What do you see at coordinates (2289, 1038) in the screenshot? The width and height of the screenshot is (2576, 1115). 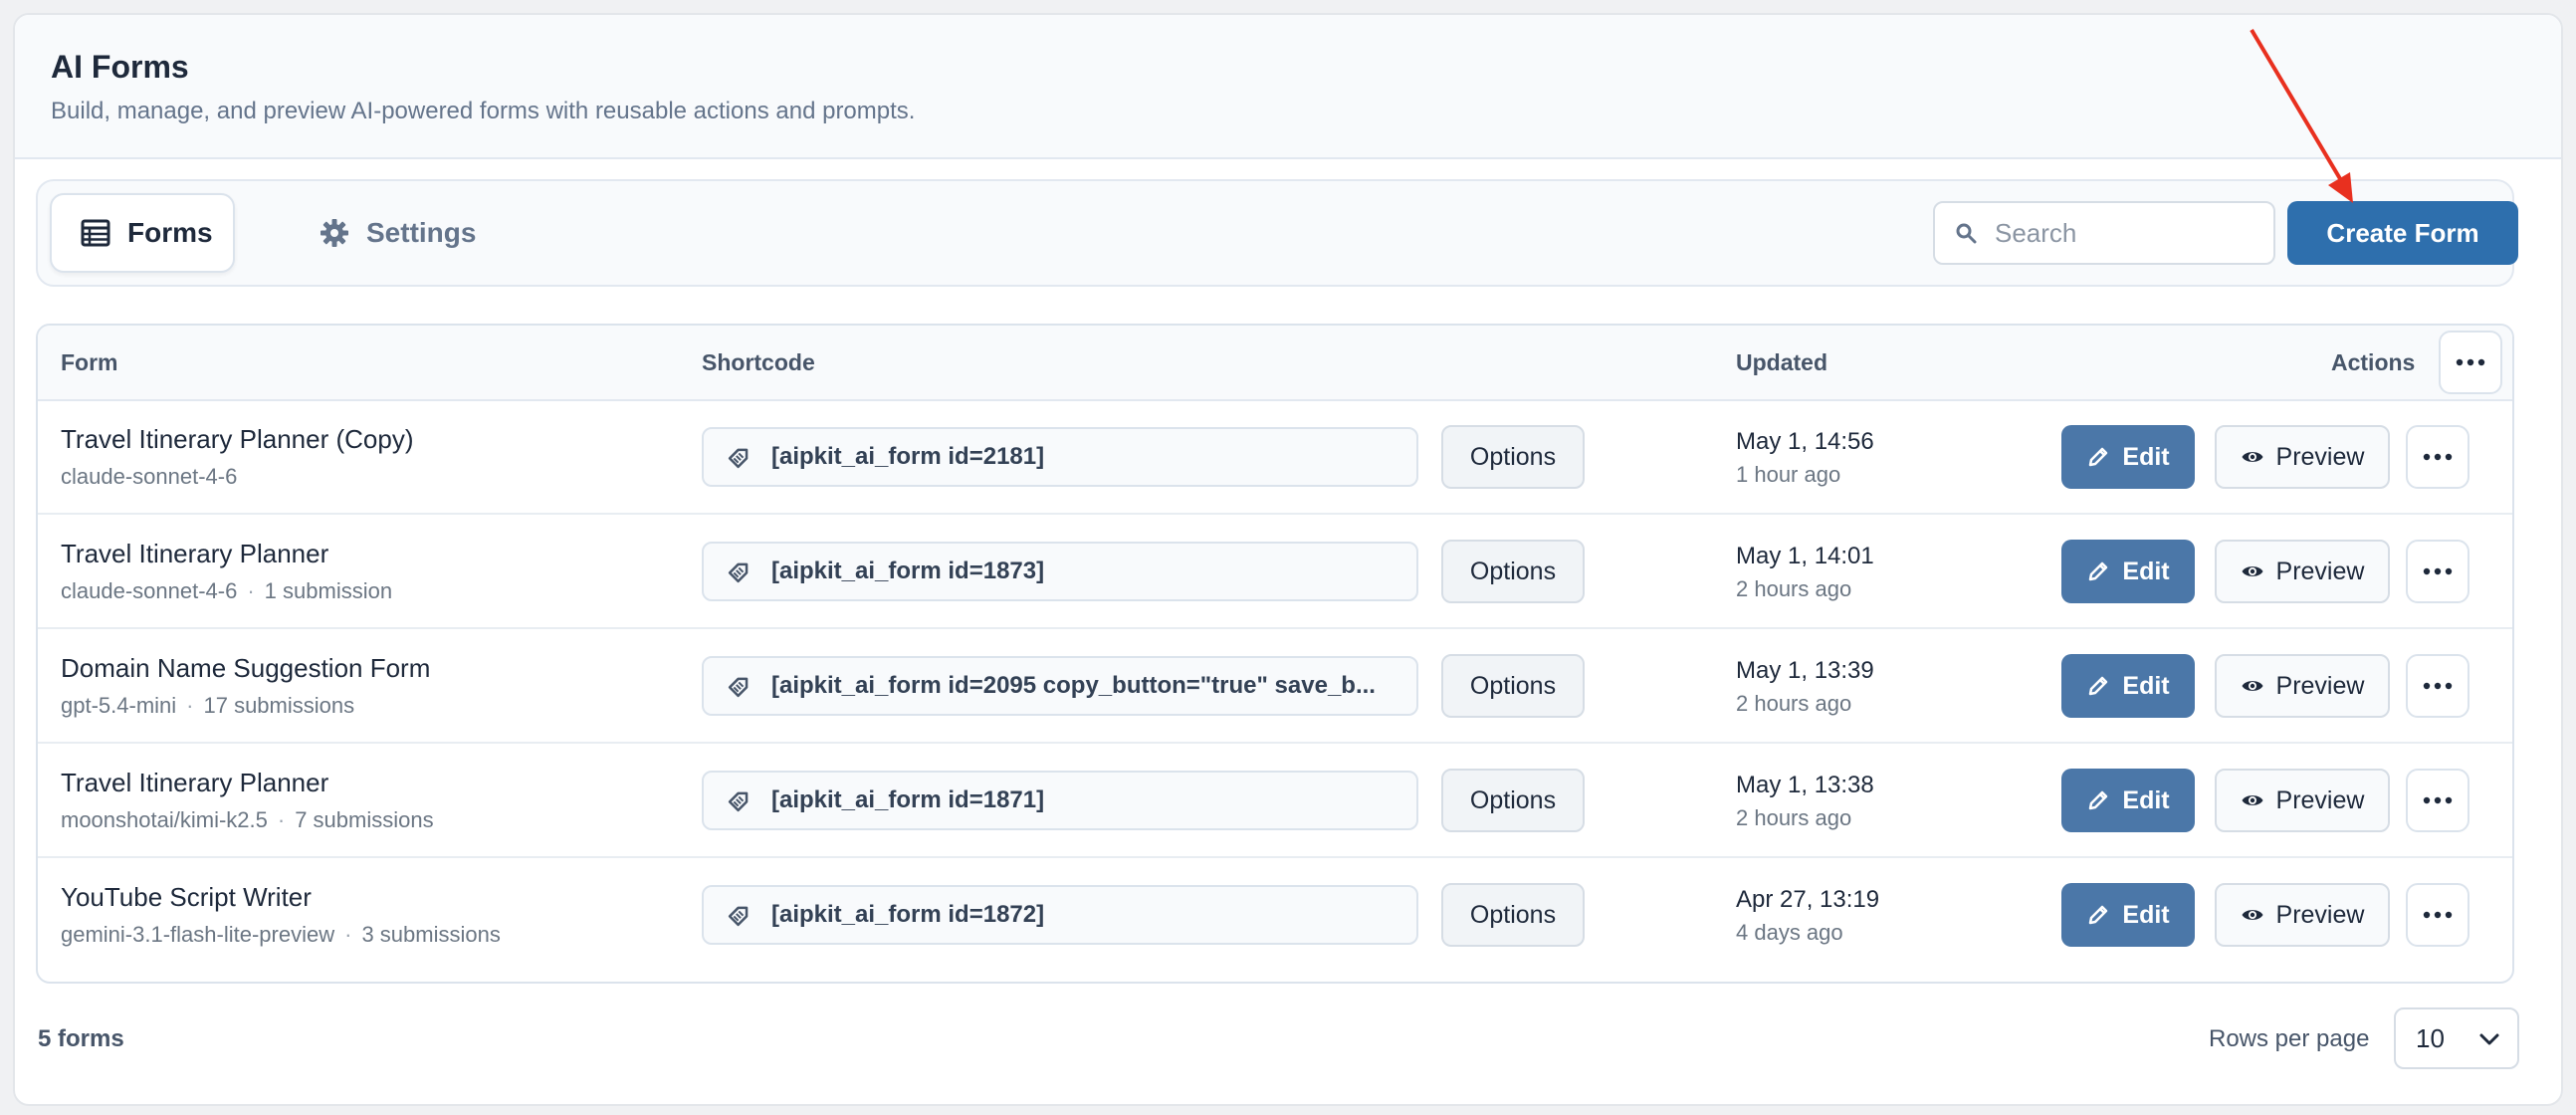 I see `rows-per-page-label: Rows per page` at bounding box center [2289, 1038].